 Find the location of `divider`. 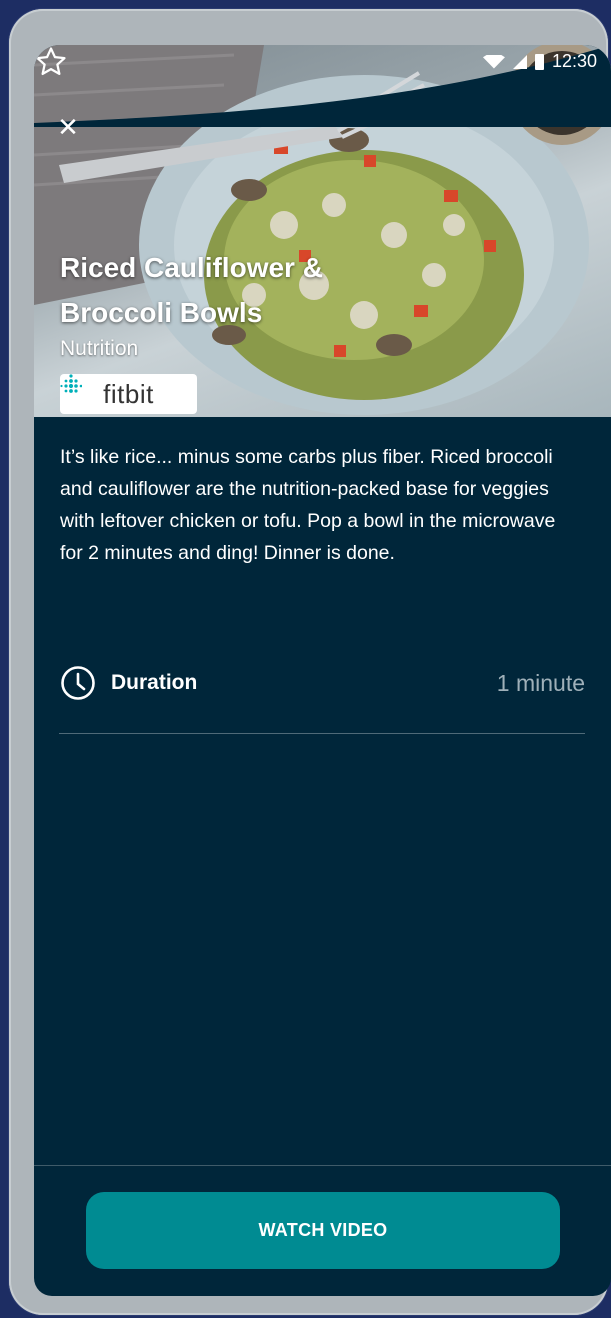

divider is located at coordinates (322, 733).